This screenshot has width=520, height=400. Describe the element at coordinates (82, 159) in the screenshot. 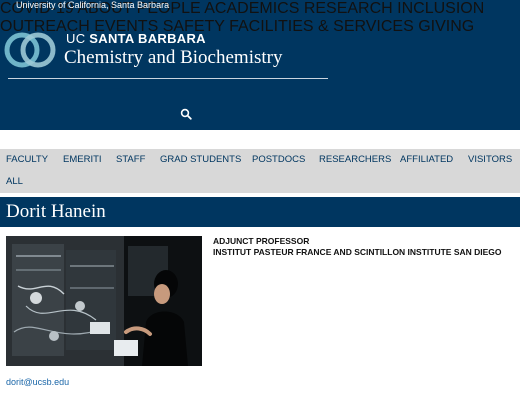

I see `subnav-emeriti: EMERITI` at that location.